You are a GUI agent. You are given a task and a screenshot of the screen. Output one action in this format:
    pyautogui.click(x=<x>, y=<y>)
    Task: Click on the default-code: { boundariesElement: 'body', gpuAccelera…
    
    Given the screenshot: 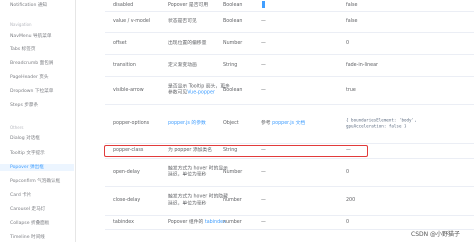 What is the action you would take?
    pyautogui.click(x=381, y=123)
    